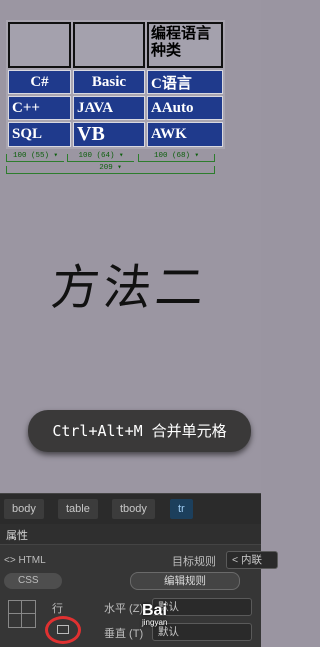 The image size is (320, 647). What do you see at coordinates (24, 509) in the screenshot?
I see `tag-body: body` at bounding box center [24, 509].